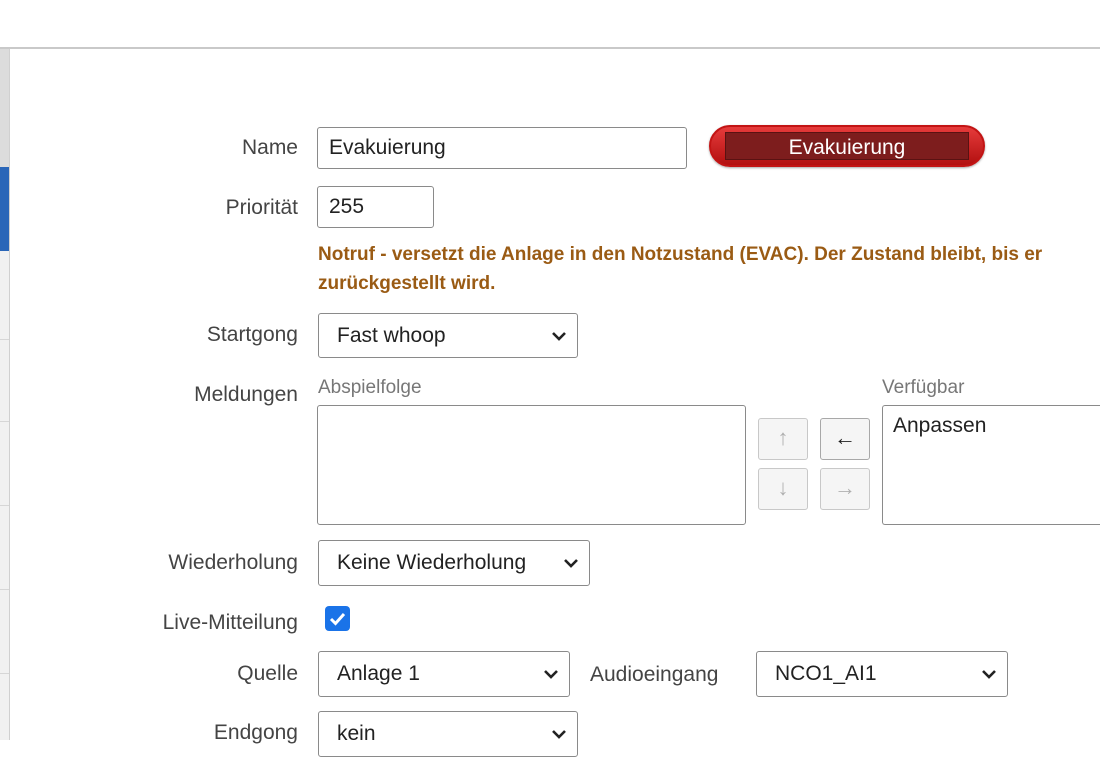 Image resolution: width=1100 pixels, height=757 pixels. Describe the element at coordinates (502, 148) in the screenshot. I see `name-input: Evakuierung` at that location.